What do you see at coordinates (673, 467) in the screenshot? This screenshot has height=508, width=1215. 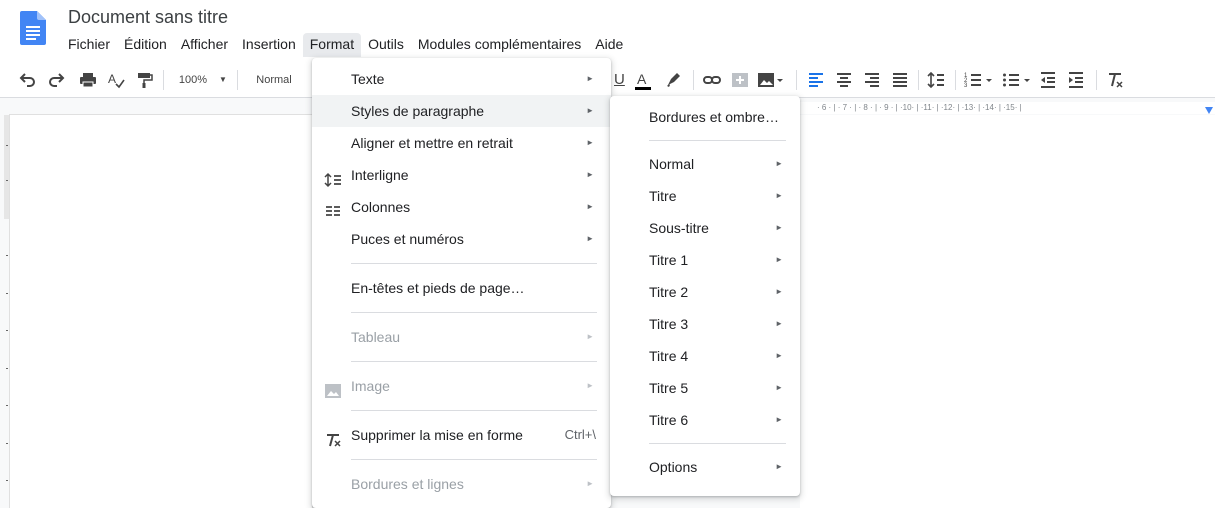 I see `menu-item-label: Options` at bounding box center [673, 467].